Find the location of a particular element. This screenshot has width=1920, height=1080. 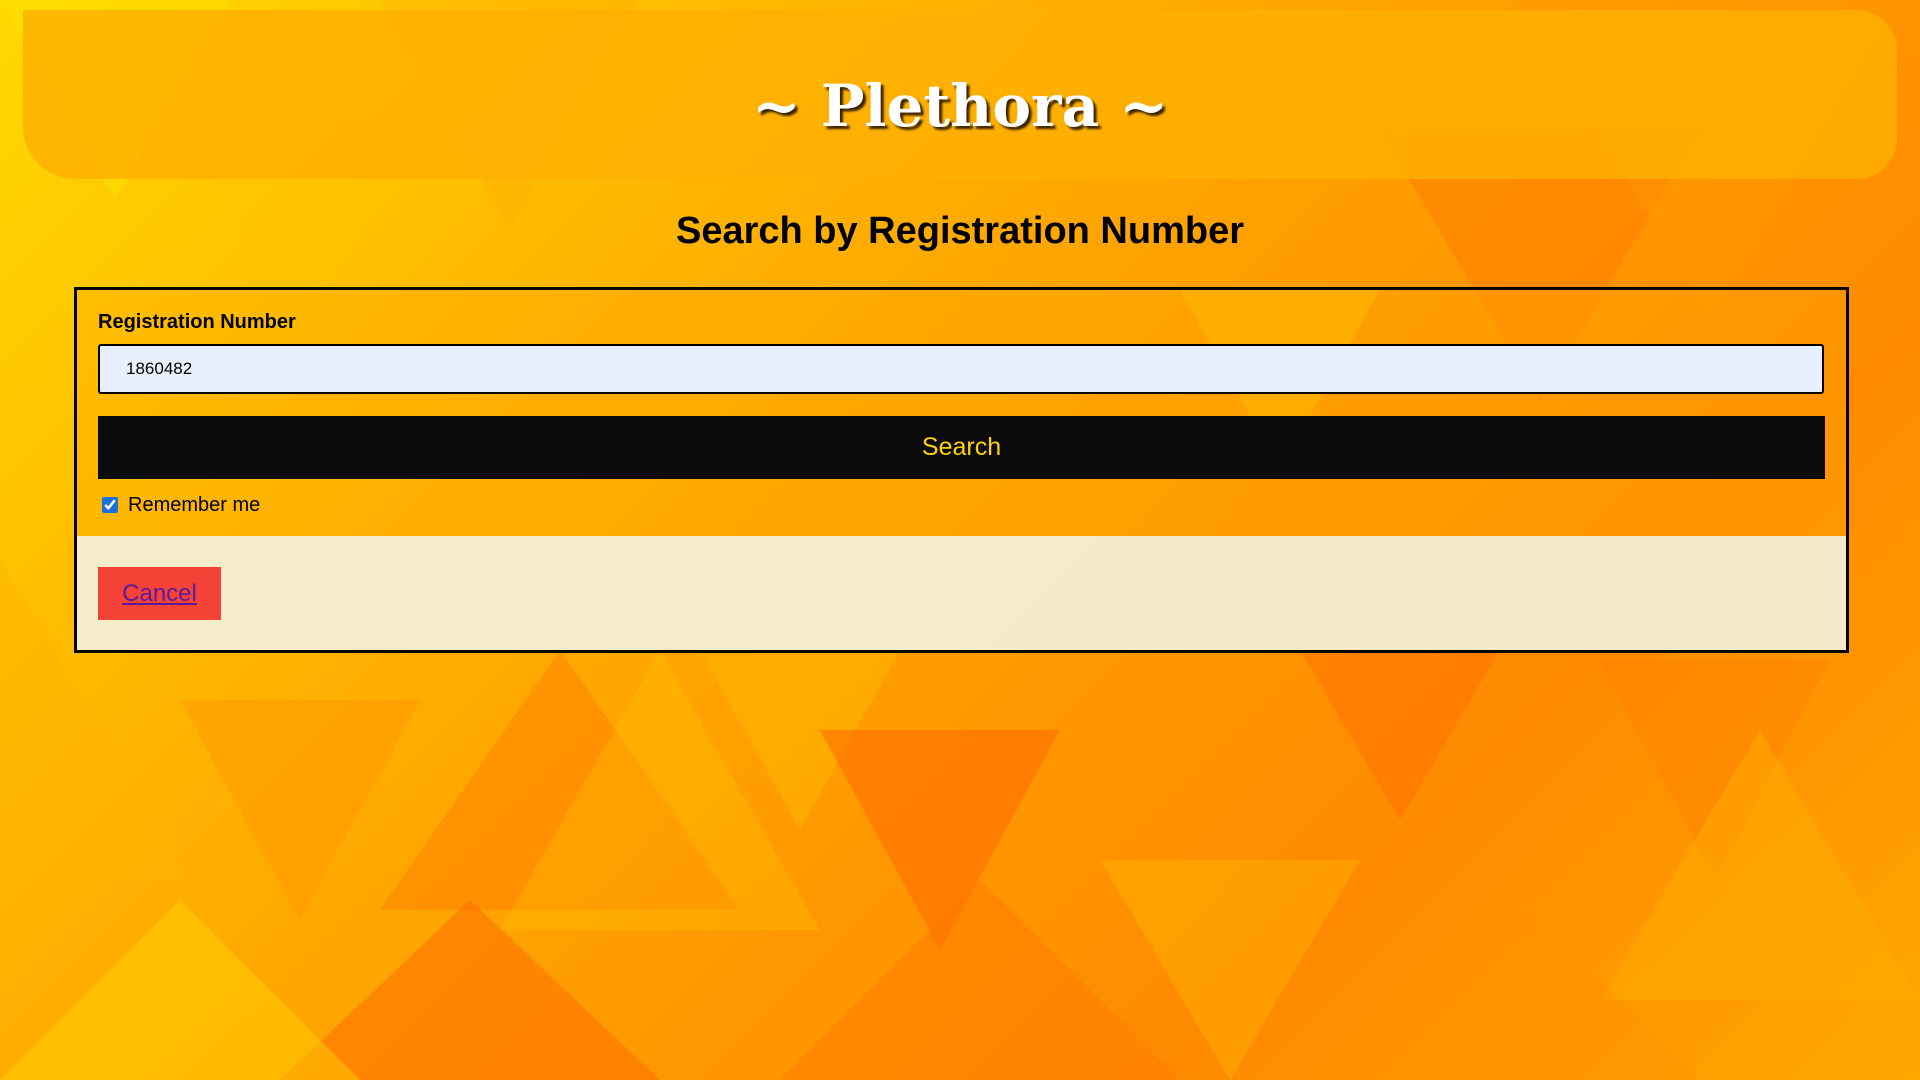

search-button: Search is located at coordinates (961, 447).